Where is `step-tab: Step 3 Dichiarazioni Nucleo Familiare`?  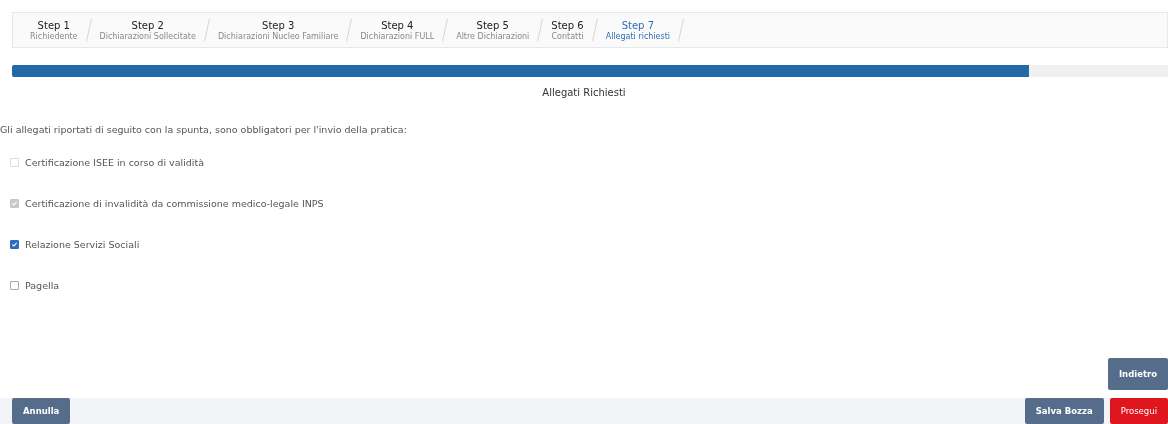
step-tab: Step 3 Dichiarazioni Nucleo Familiare is located at coordinates (278, 30).